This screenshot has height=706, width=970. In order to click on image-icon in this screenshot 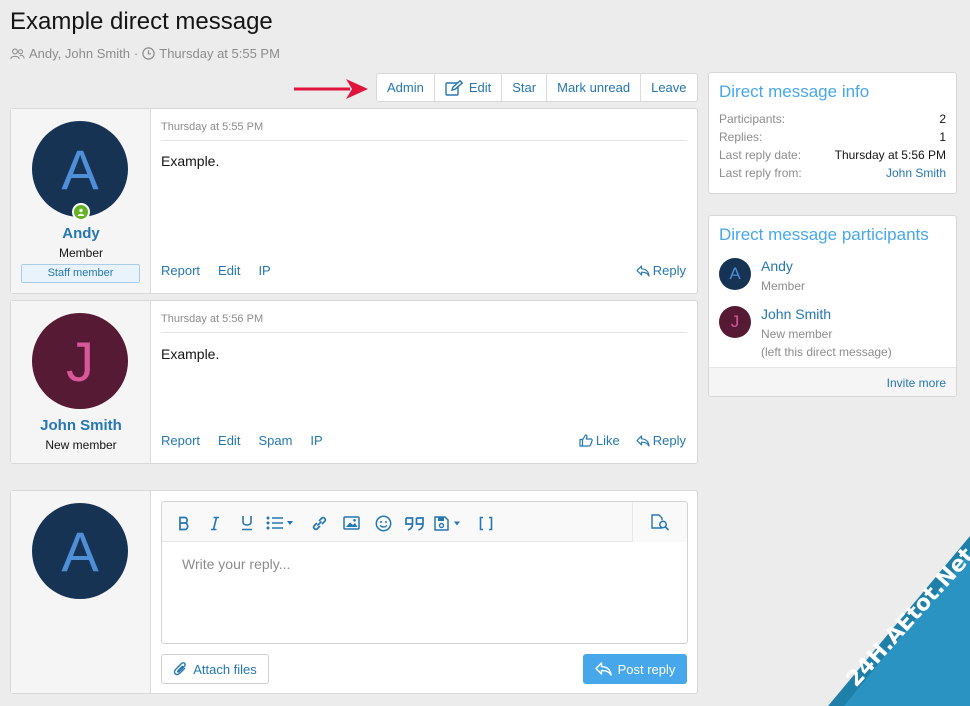, I will do `click(351, 523)`.